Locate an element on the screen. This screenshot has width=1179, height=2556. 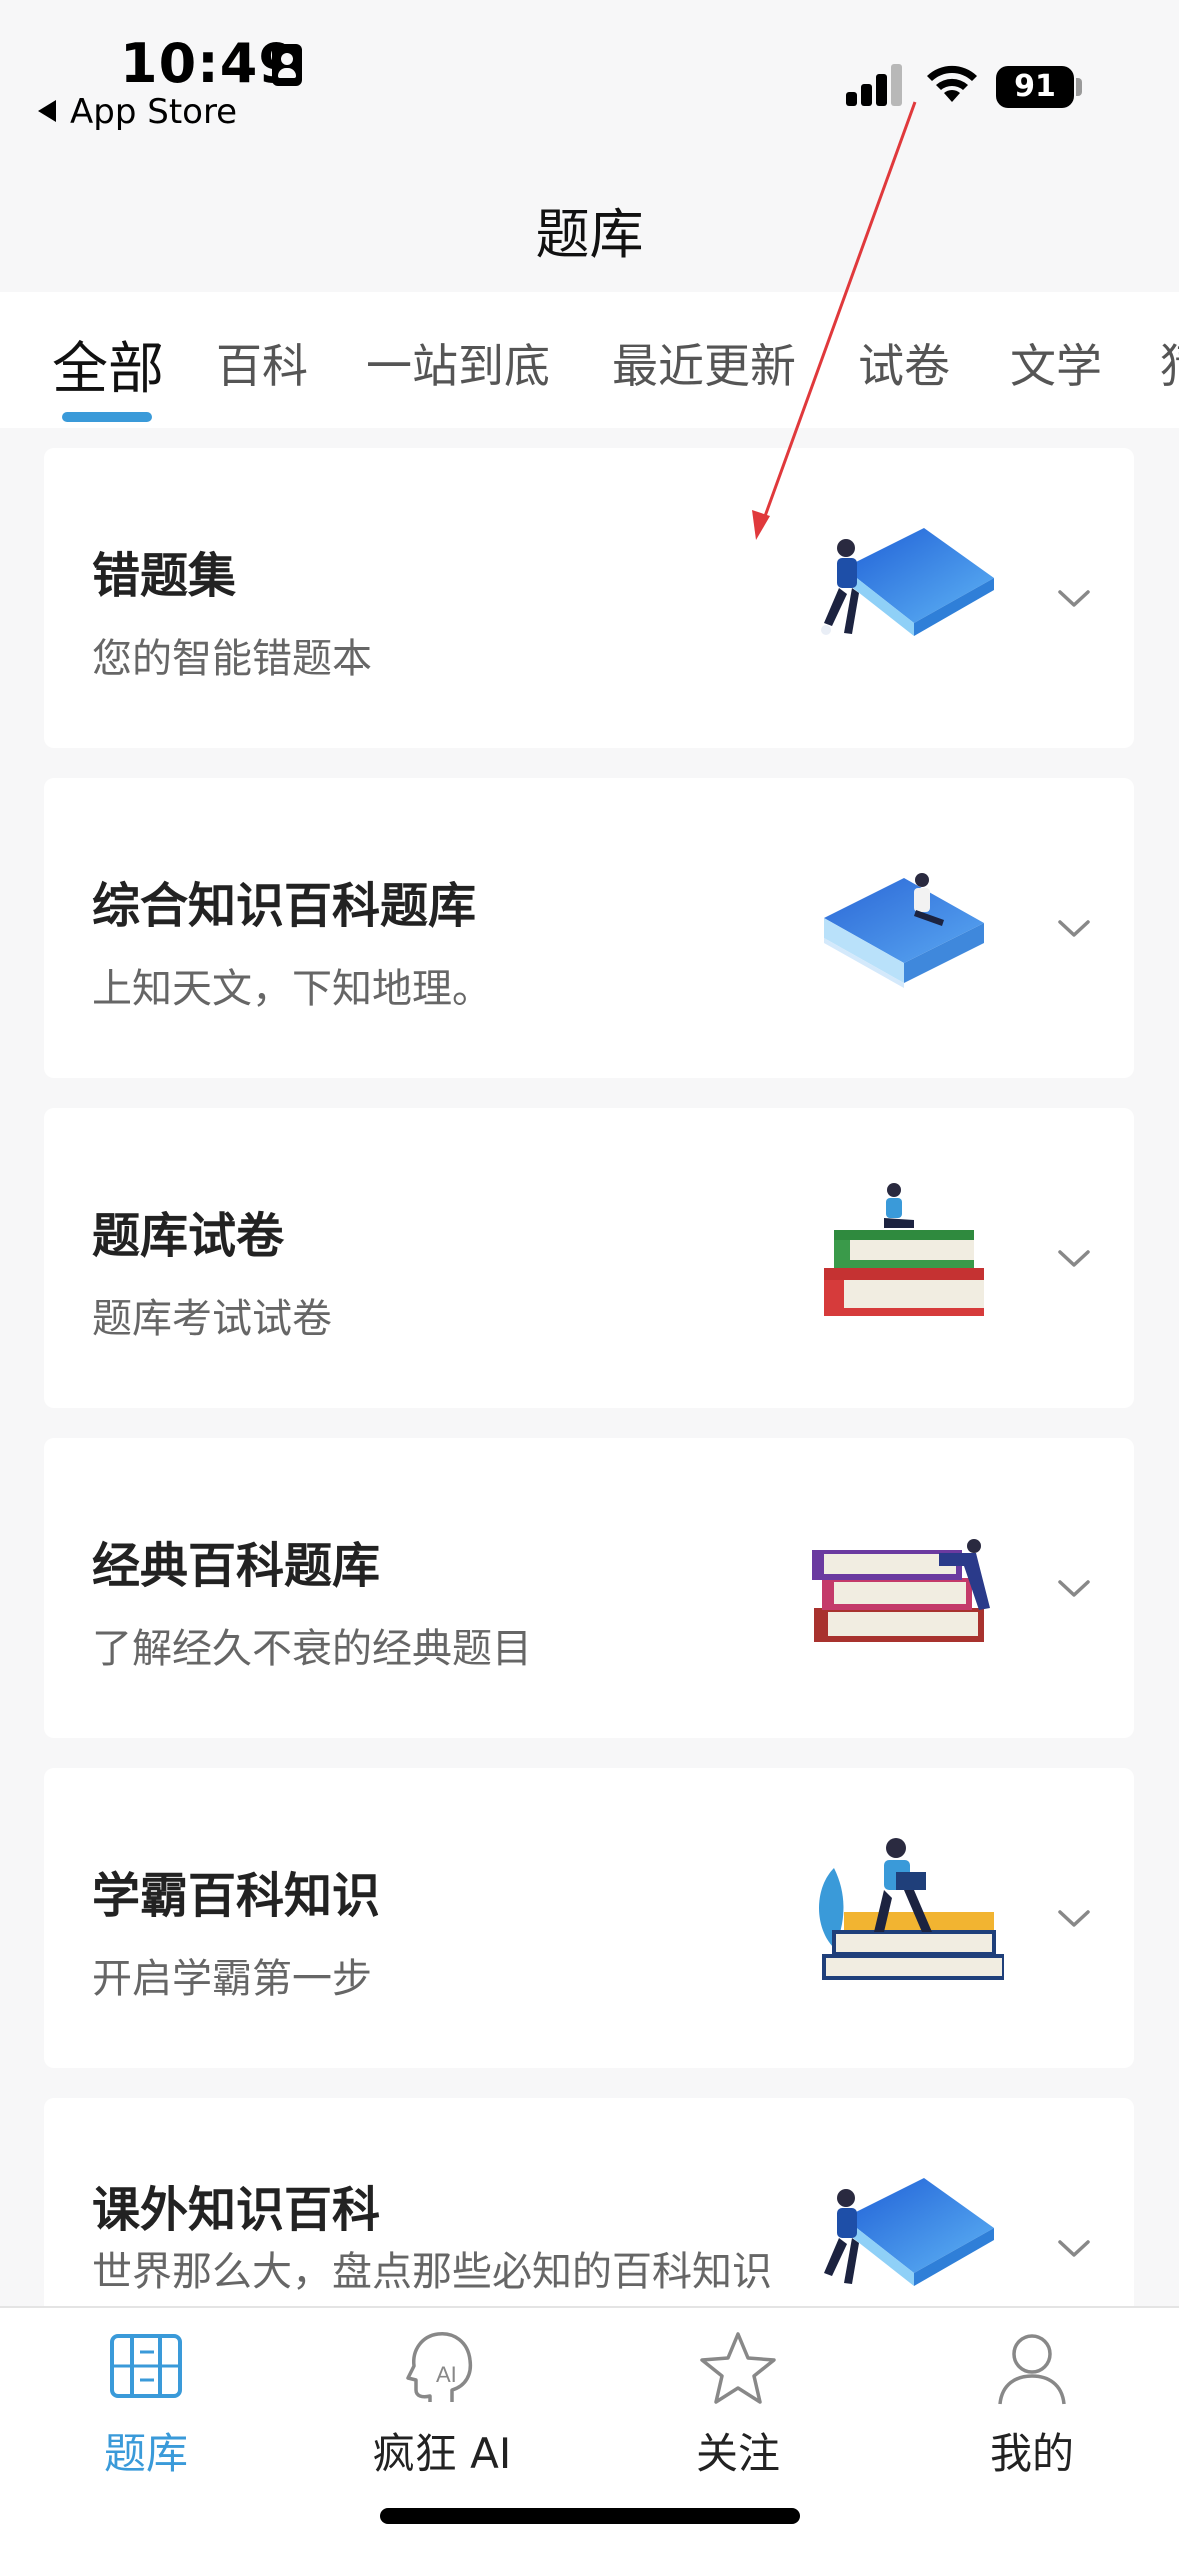
tab-all: 全部 is located at coordinates (108, 364).